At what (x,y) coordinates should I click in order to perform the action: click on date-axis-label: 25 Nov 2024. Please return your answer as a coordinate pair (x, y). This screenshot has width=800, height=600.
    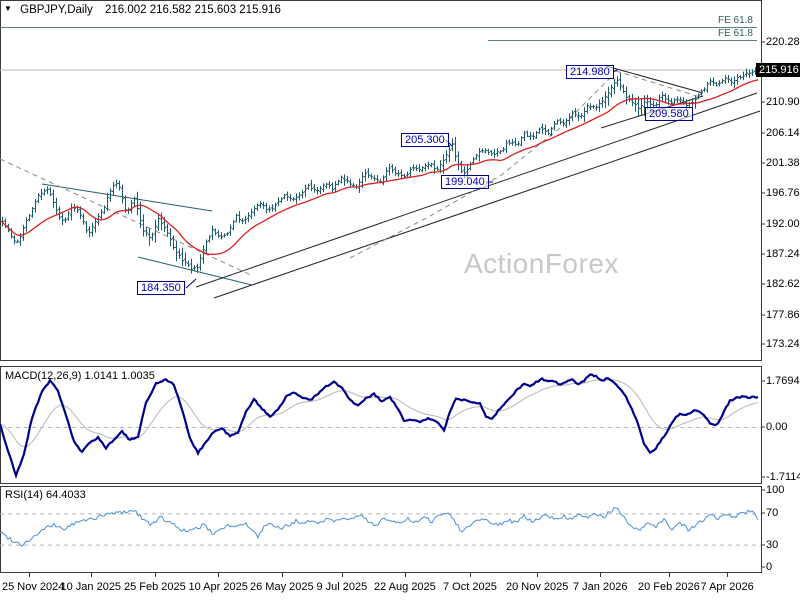
    Looking at the image, I should click on (33, 587).